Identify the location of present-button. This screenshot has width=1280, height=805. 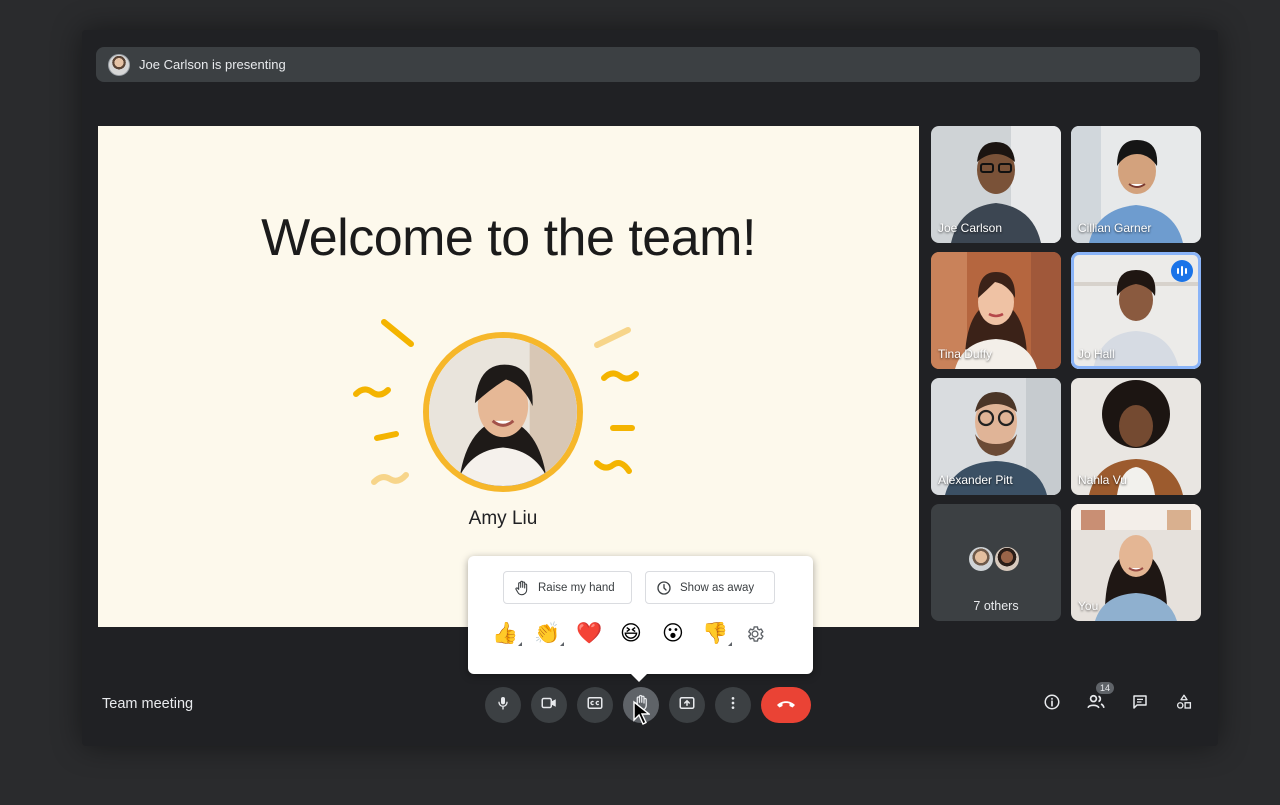
(687, 705).